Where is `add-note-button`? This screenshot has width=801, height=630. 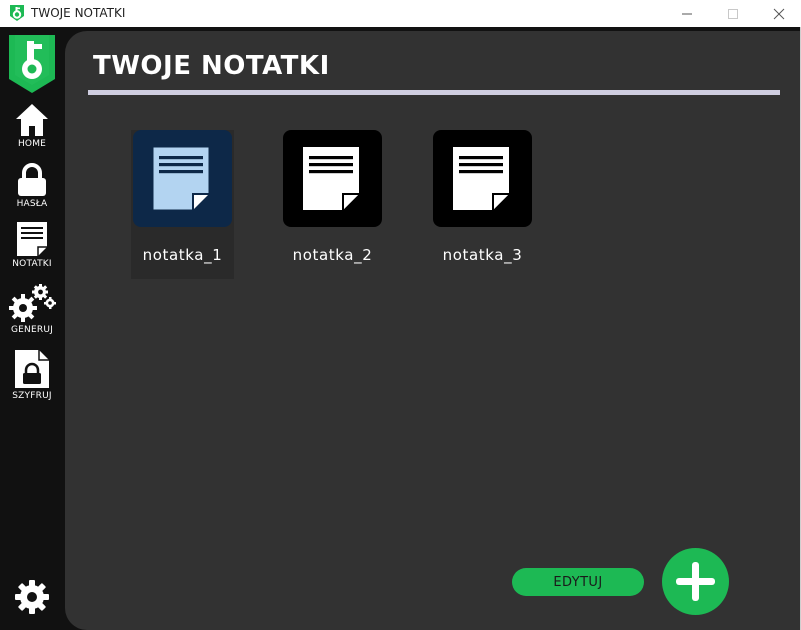
add-note-button is located at coordinates (695, 581).